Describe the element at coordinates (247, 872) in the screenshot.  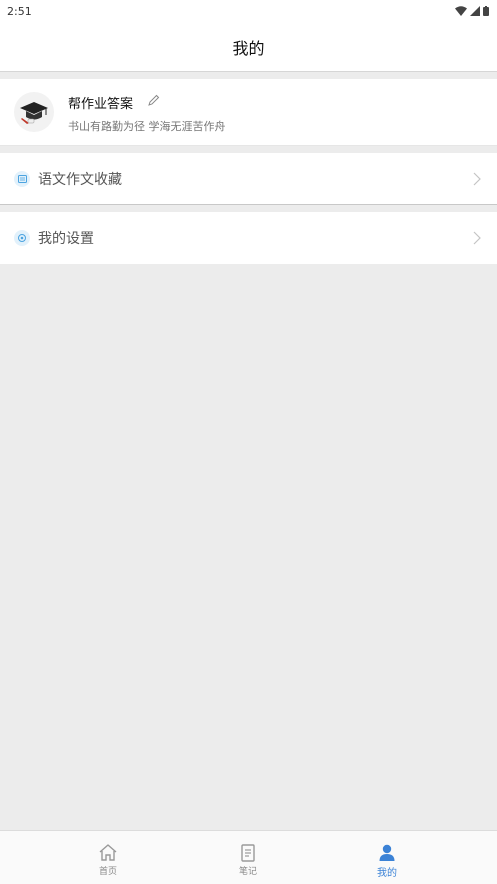
I see `tab-label: 笔记` at that location.